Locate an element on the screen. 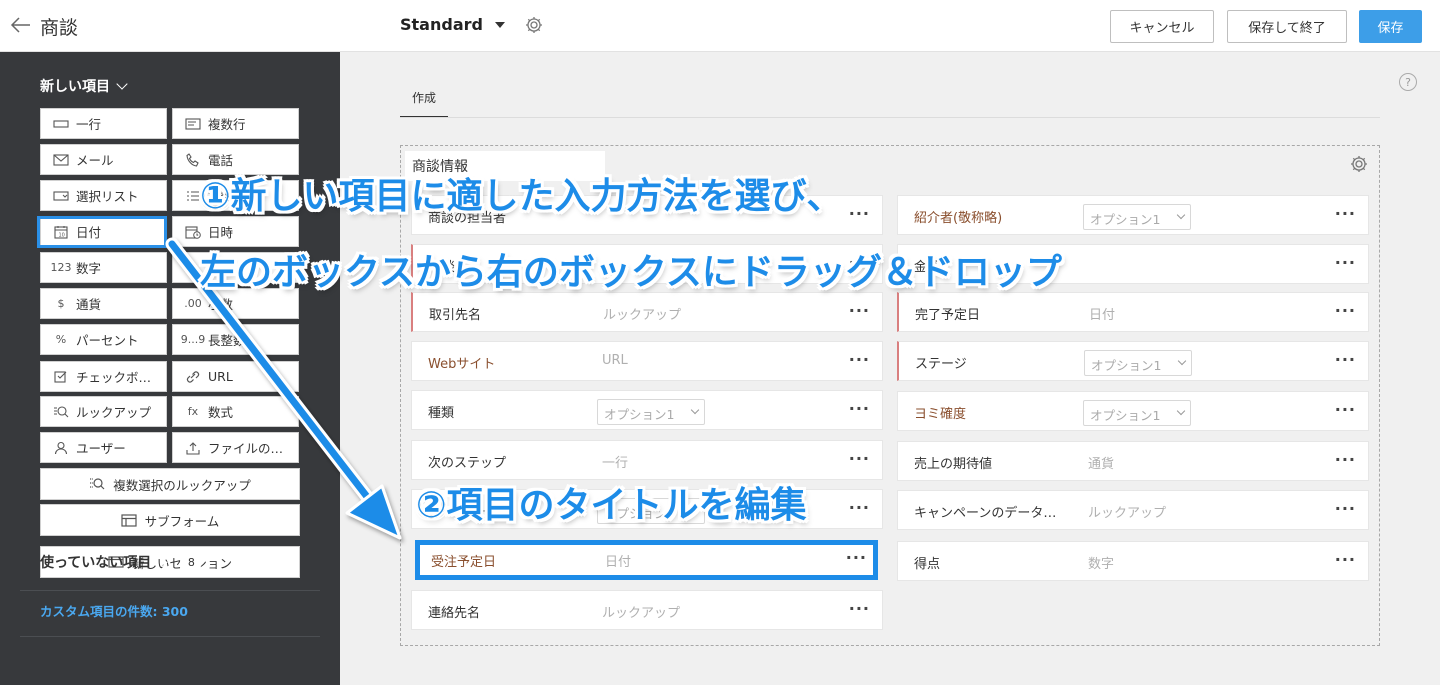 The width and height of the screenshot is (1440, 685). field-type-number-button: 123 数字 is located at coordinates (103, 267).